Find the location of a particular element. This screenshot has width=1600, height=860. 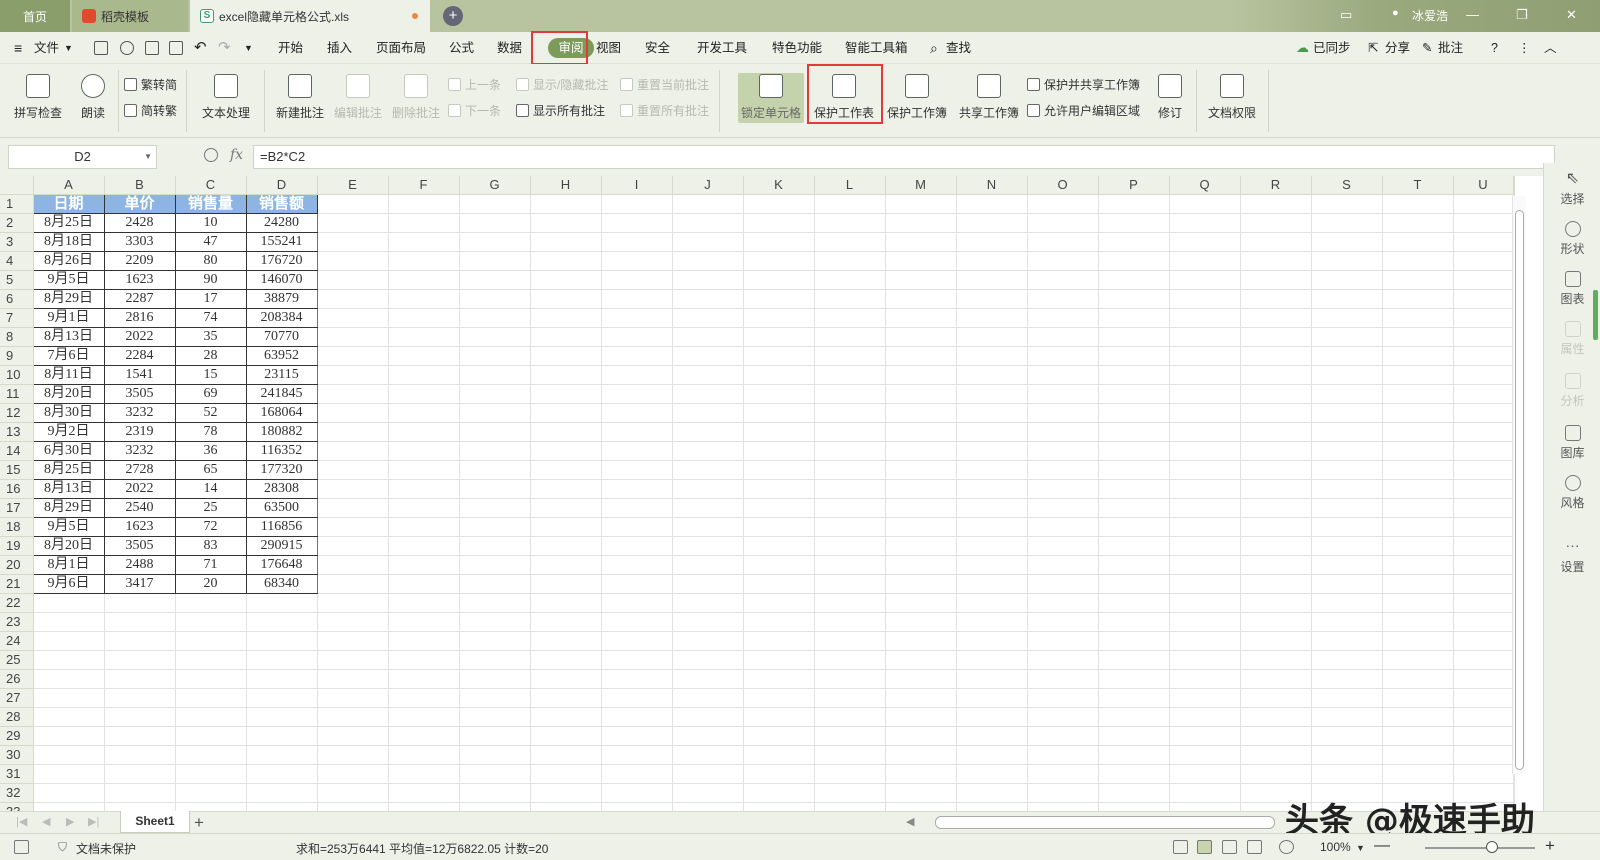

cell: 3232 is located at coordinates (139, 451).